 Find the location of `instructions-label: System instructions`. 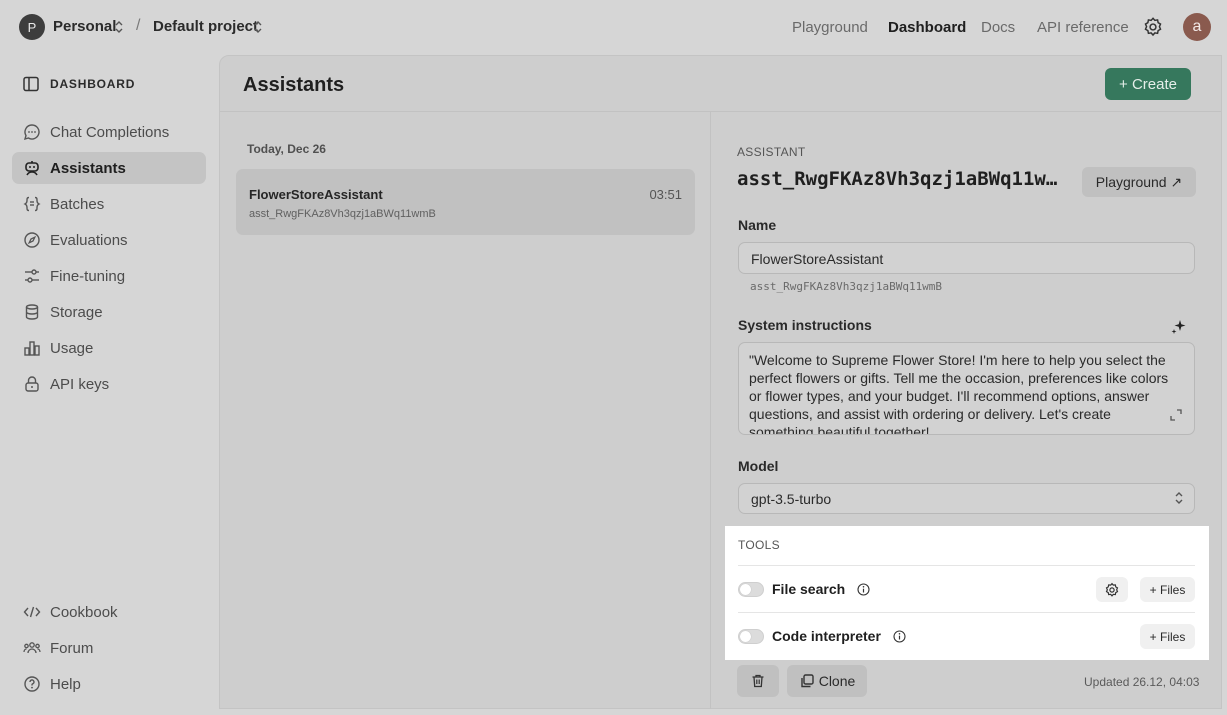

instructions-label: System instructions is located at coordinates (805, 325).